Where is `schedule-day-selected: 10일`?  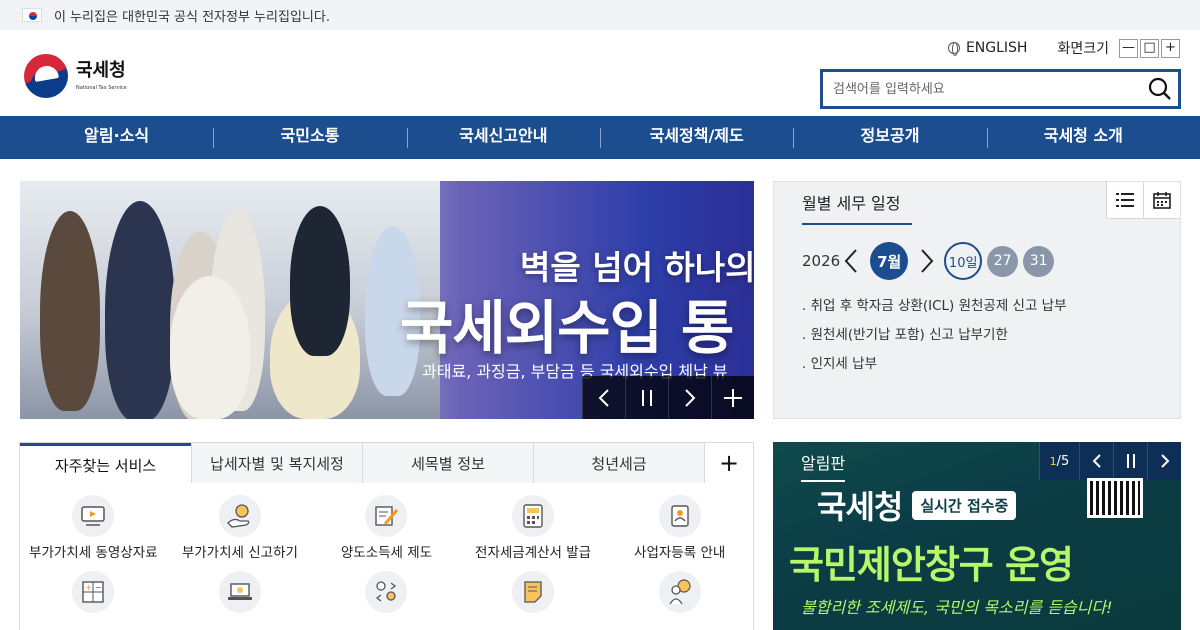
schedule-day-selected: 10일 is located at coordinates (963, 261).